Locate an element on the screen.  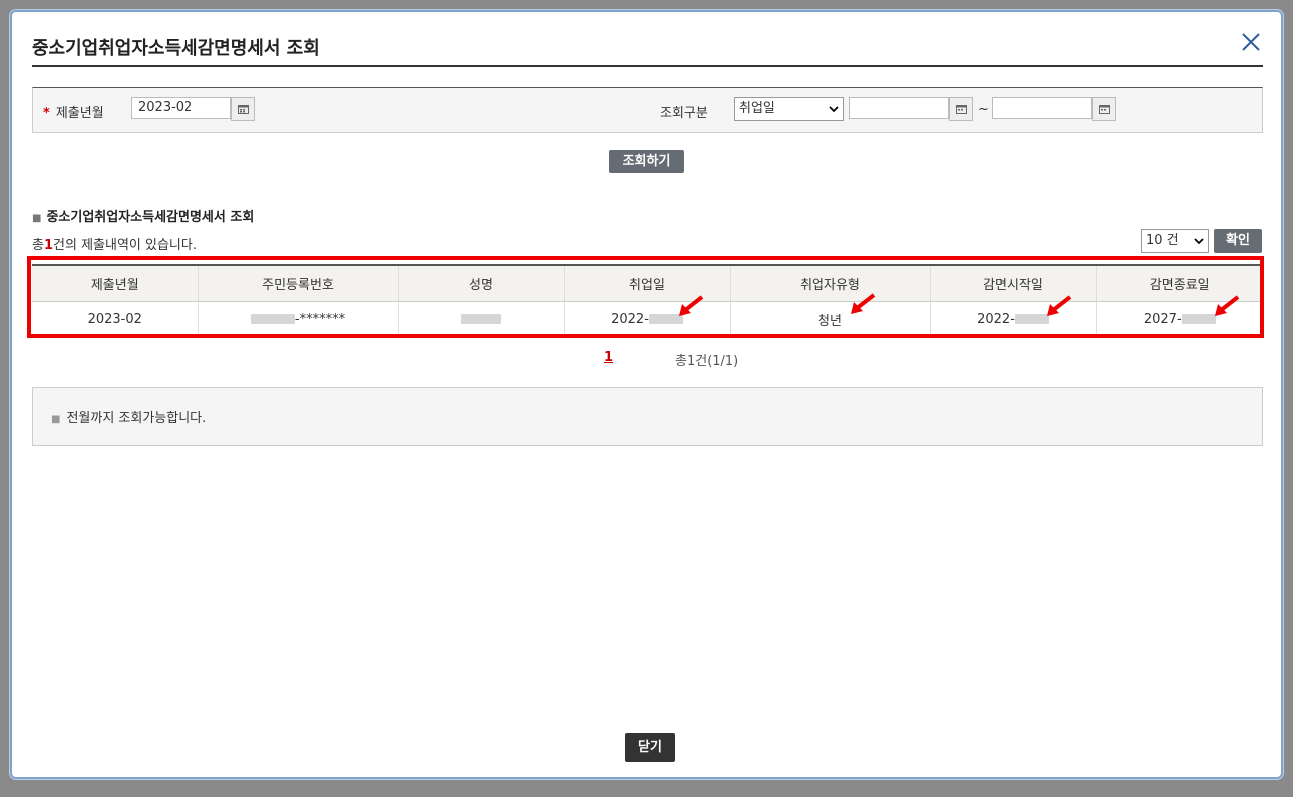
page-size-select: 10 건 is located at coordinates (1175, 241).